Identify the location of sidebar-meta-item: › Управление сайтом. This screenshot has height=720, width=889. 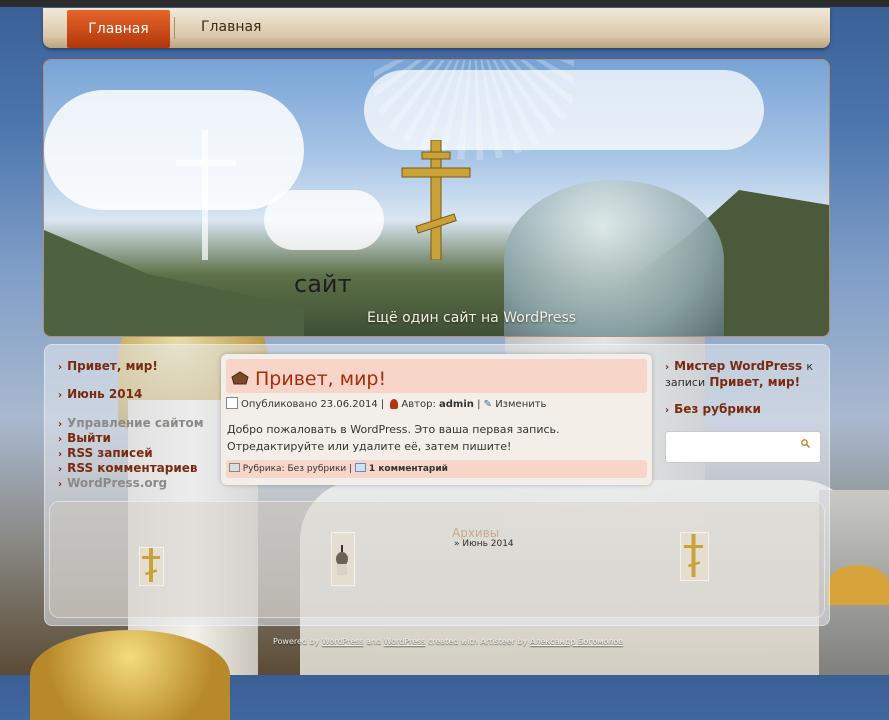
(131, 423).